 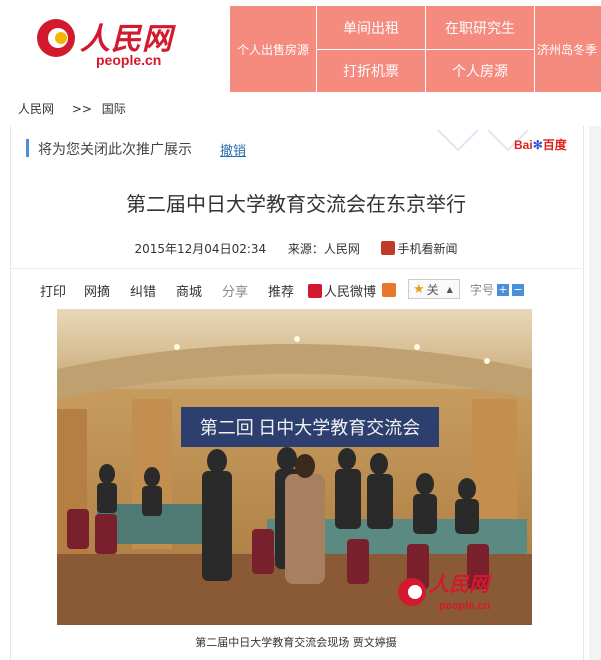 I want to click on ad-link-grid: 个人出售房源 单间出租 在职研究生 打折机票 个人房源 济州岛冬季, so click(x=415, y=49).